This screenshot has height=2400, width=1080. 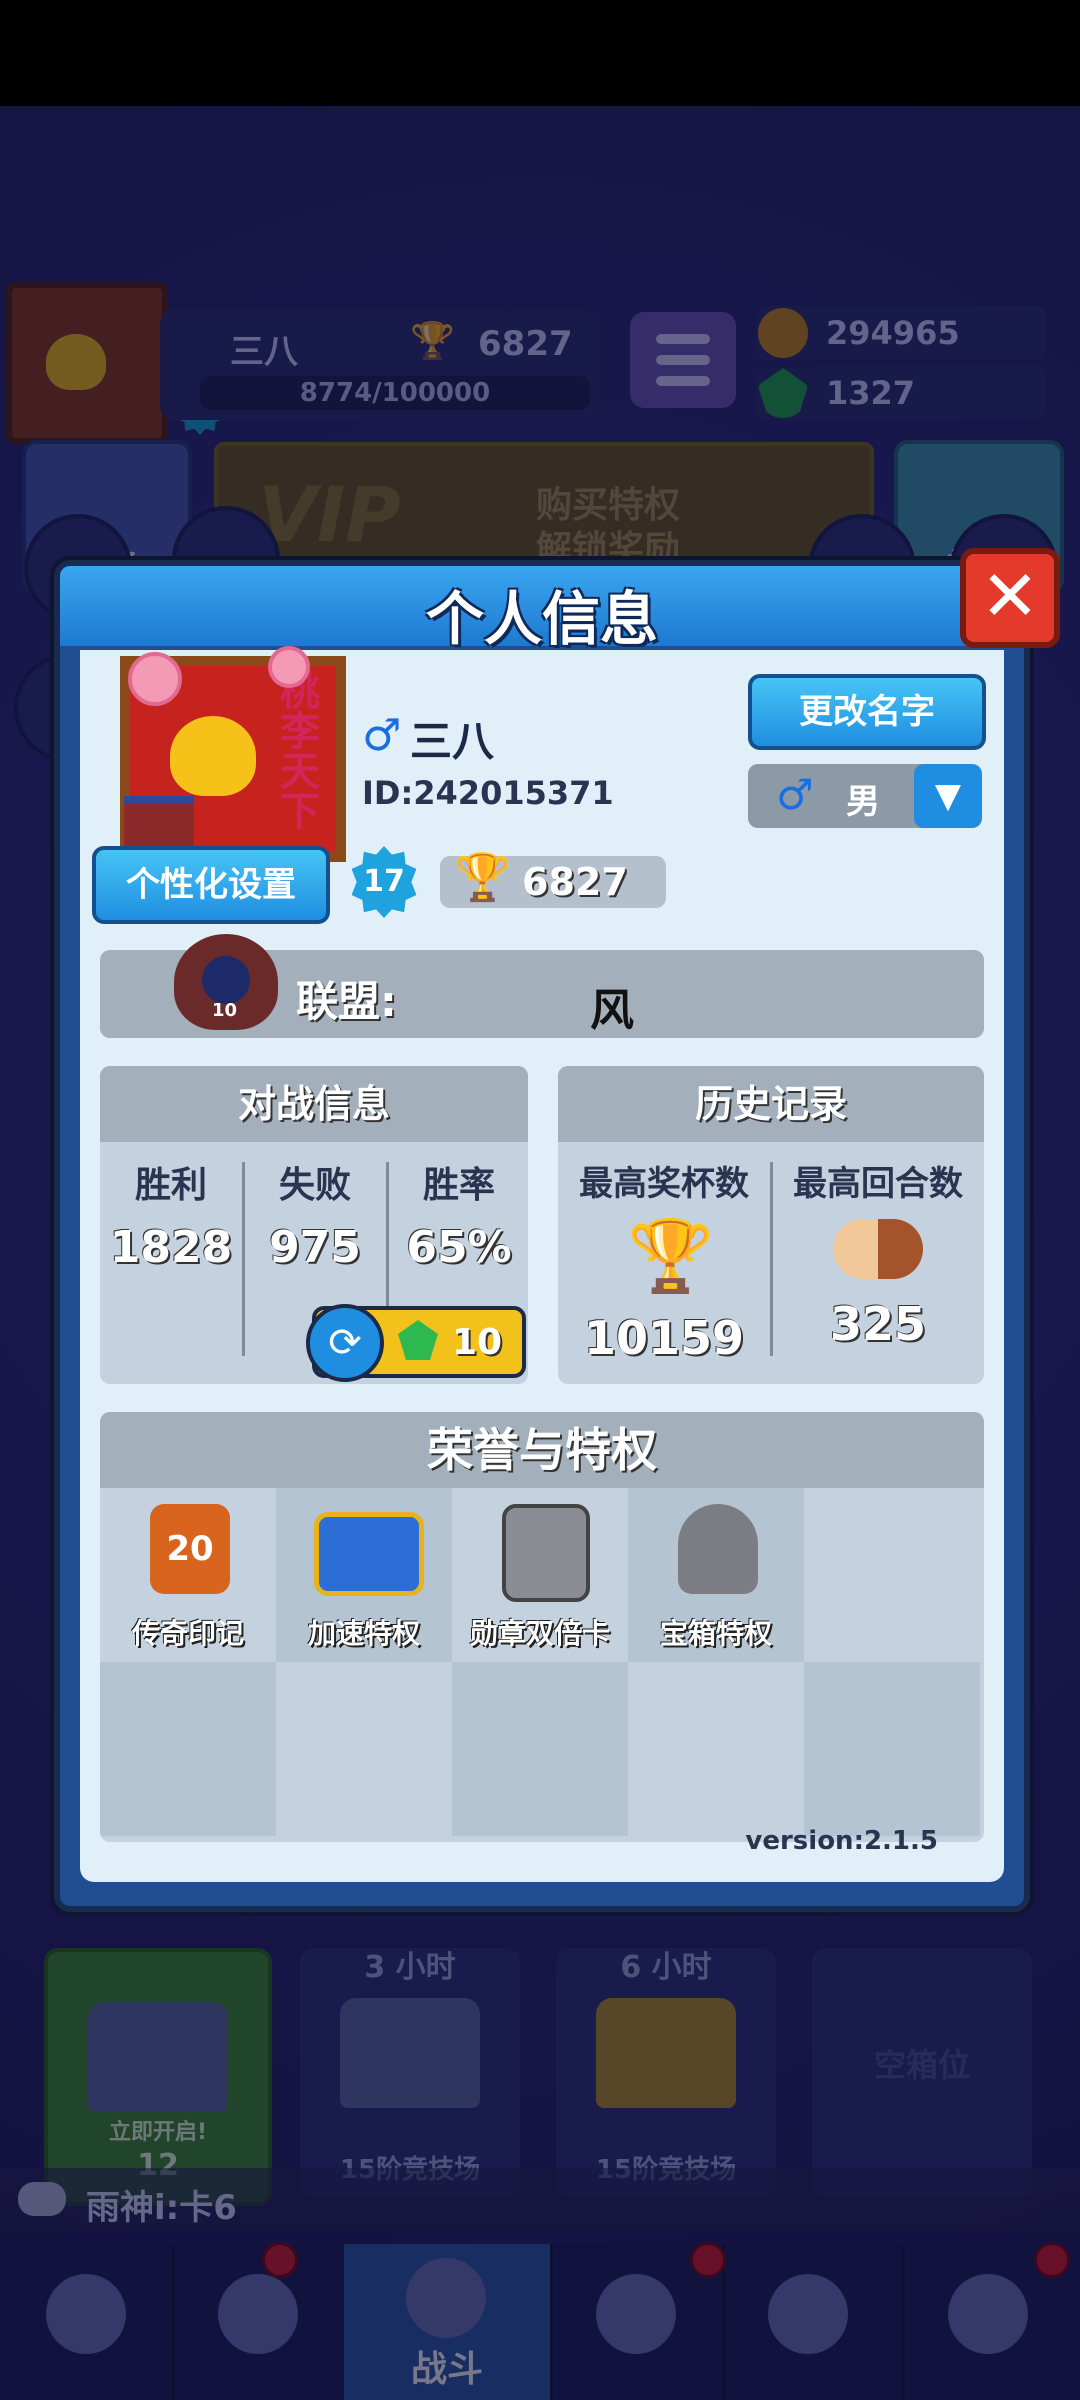 What do you see at coordinates (841, 1841) in the screenshot?
I see `version-label: version:2.1.5` at bounding box center [841, 1841].